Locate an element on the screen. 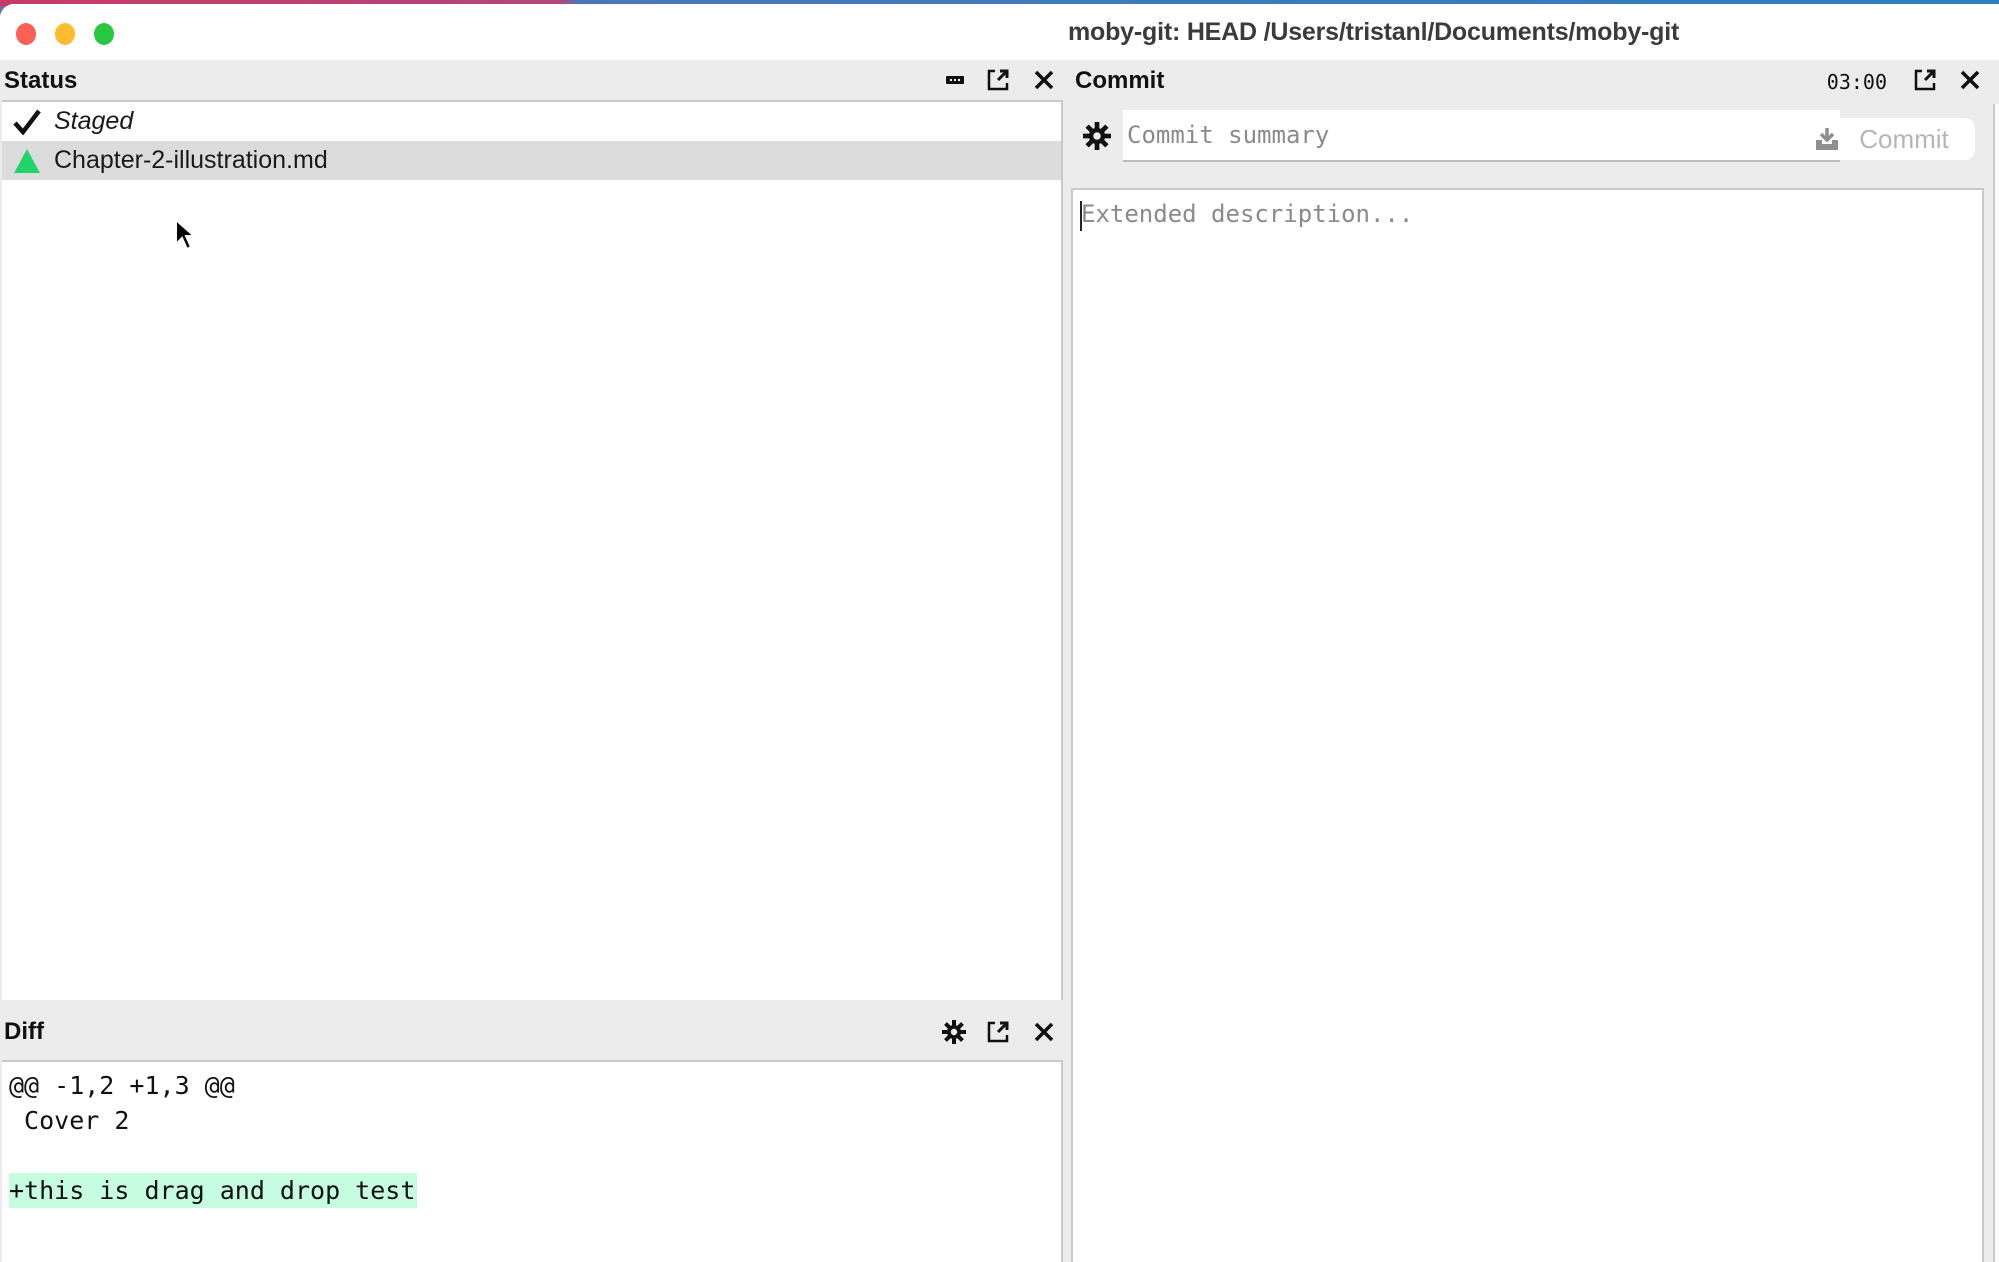 Image resolution: width=1999 pixels, height=1262 pixels. window-minimize-button is located at coordinates (65, 34).